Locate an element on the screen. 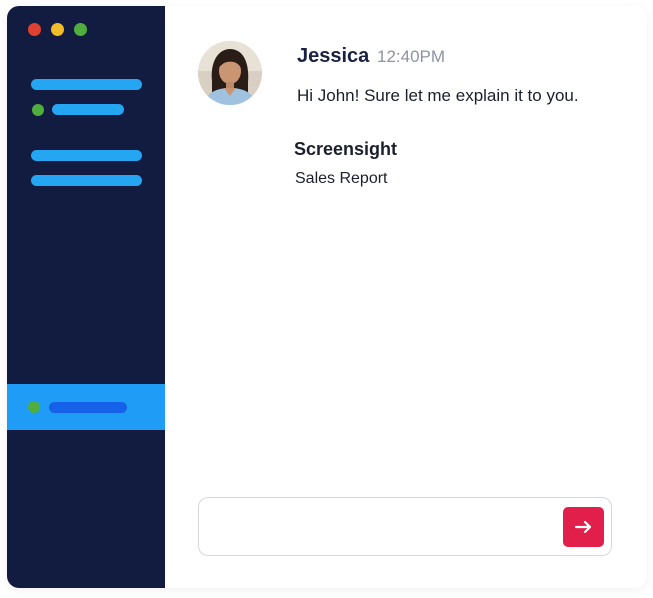 This screenshot has width=653, height=598. message-sender: Jessica is located at coordinates (333, 56).